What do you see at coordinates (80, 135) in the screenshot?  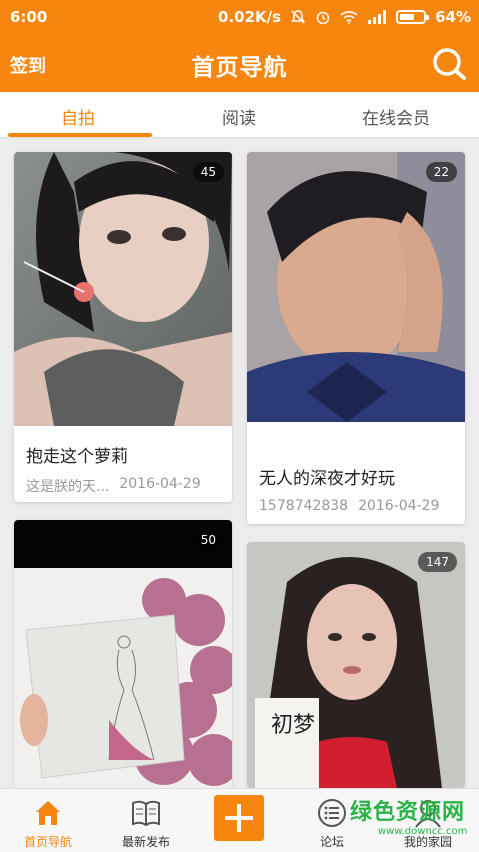 I see `tab-indicator` at bounding box center [80, 135].